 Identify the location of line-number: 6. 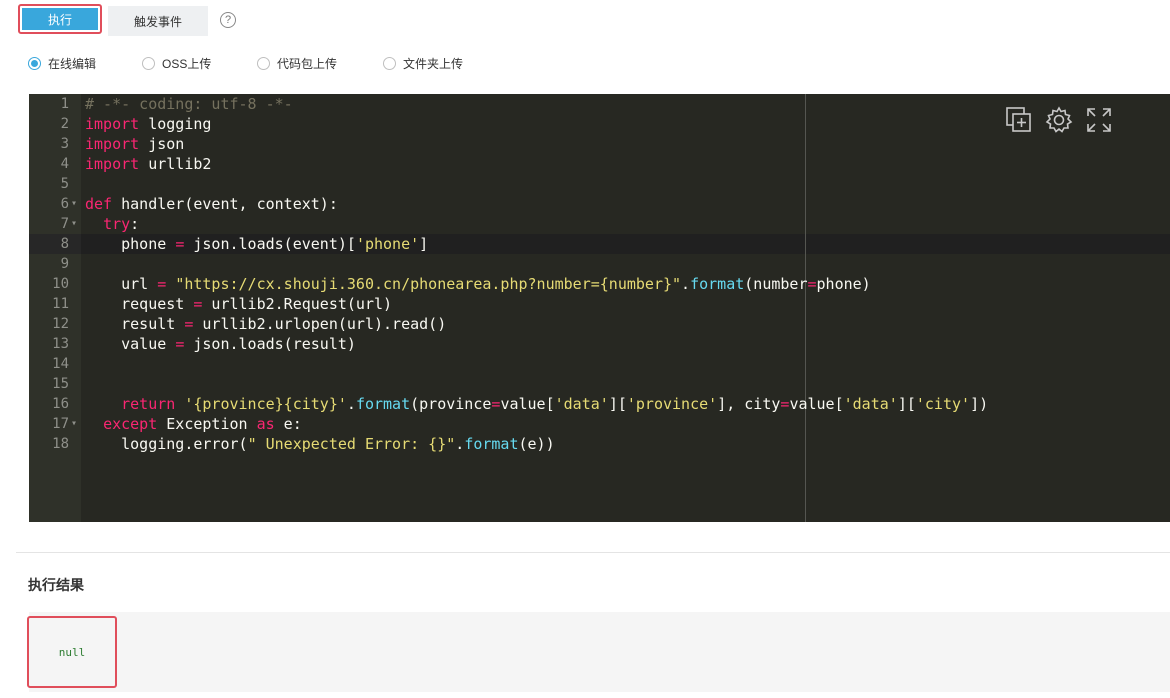
(64, 204).